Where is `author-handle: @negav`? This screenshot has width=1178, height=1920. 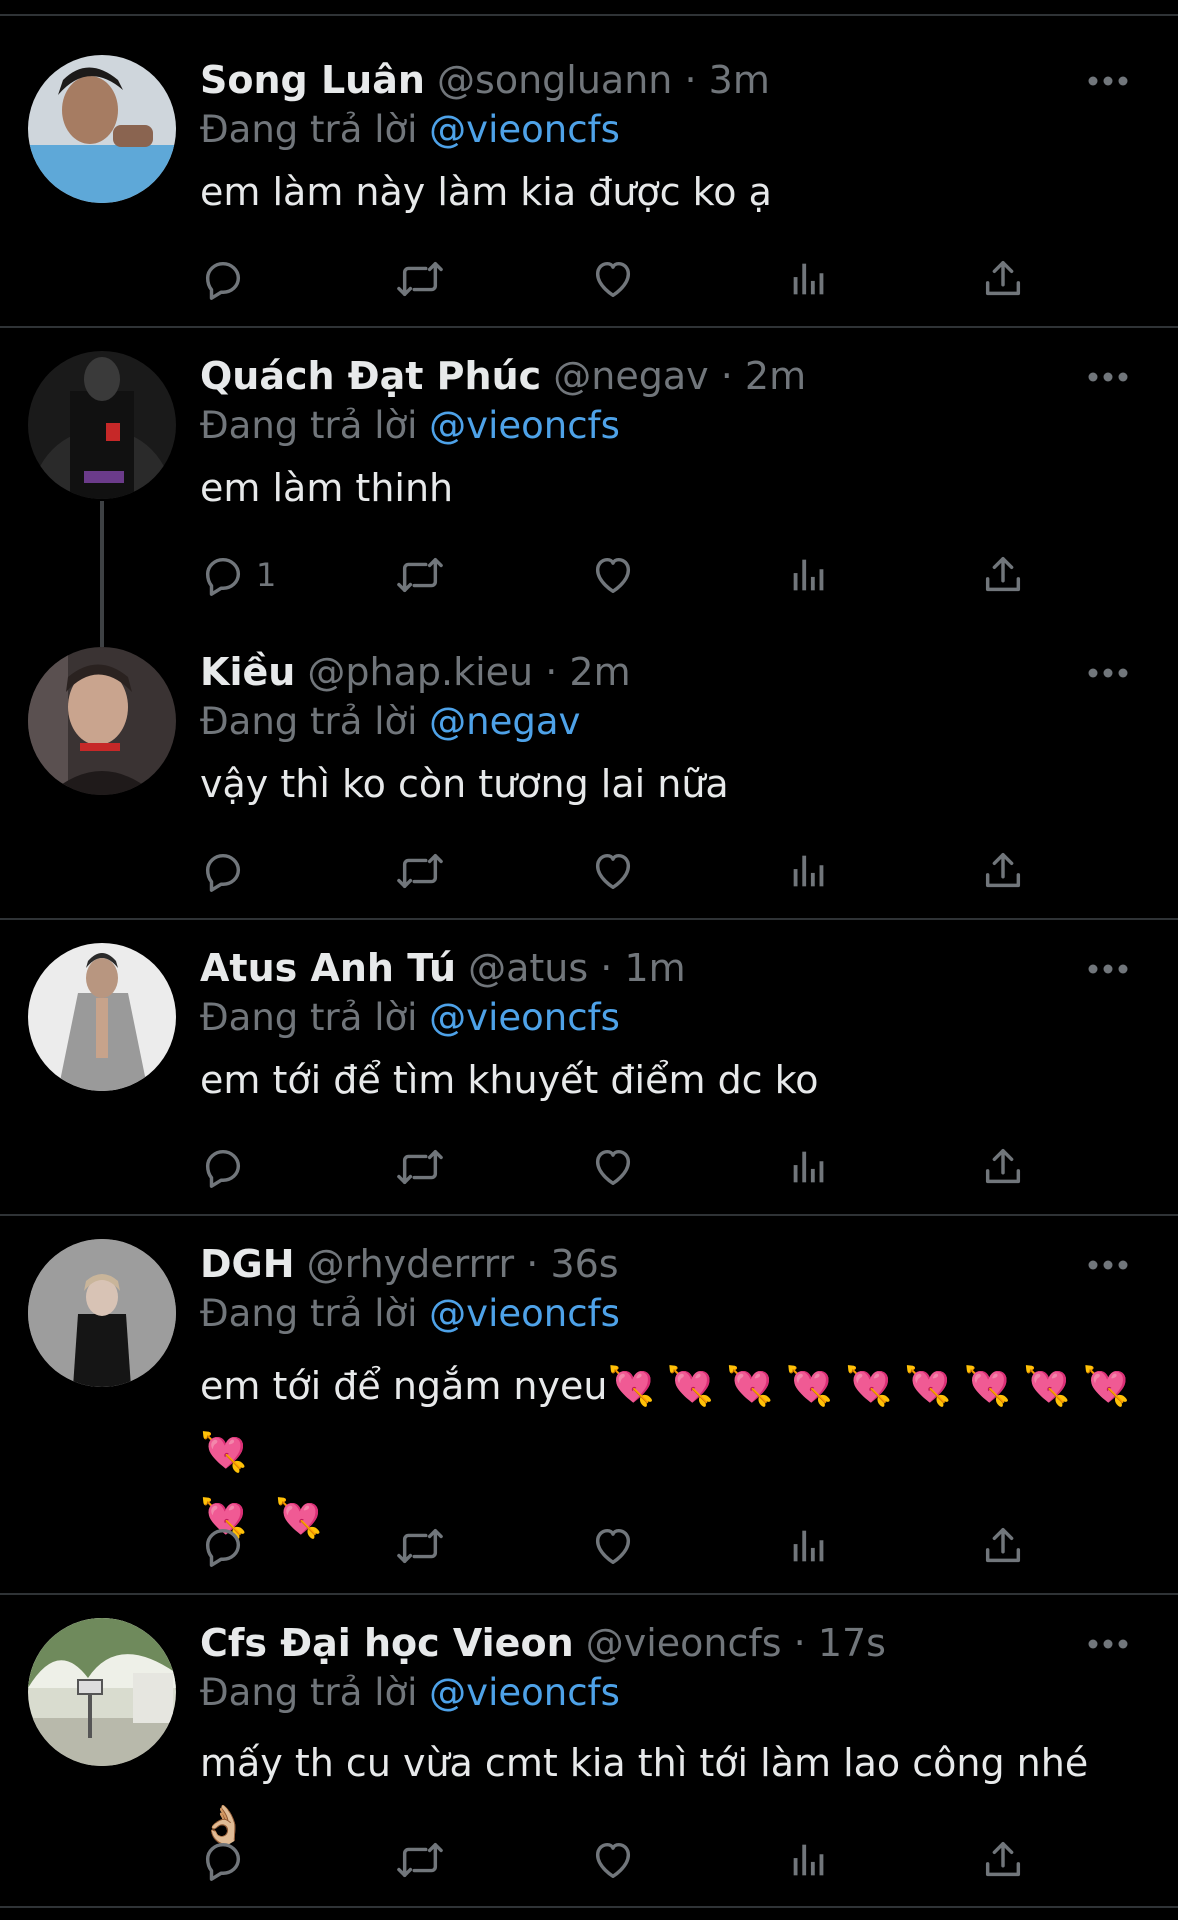
author-handle: @negav is located at coordinates (630, 376).